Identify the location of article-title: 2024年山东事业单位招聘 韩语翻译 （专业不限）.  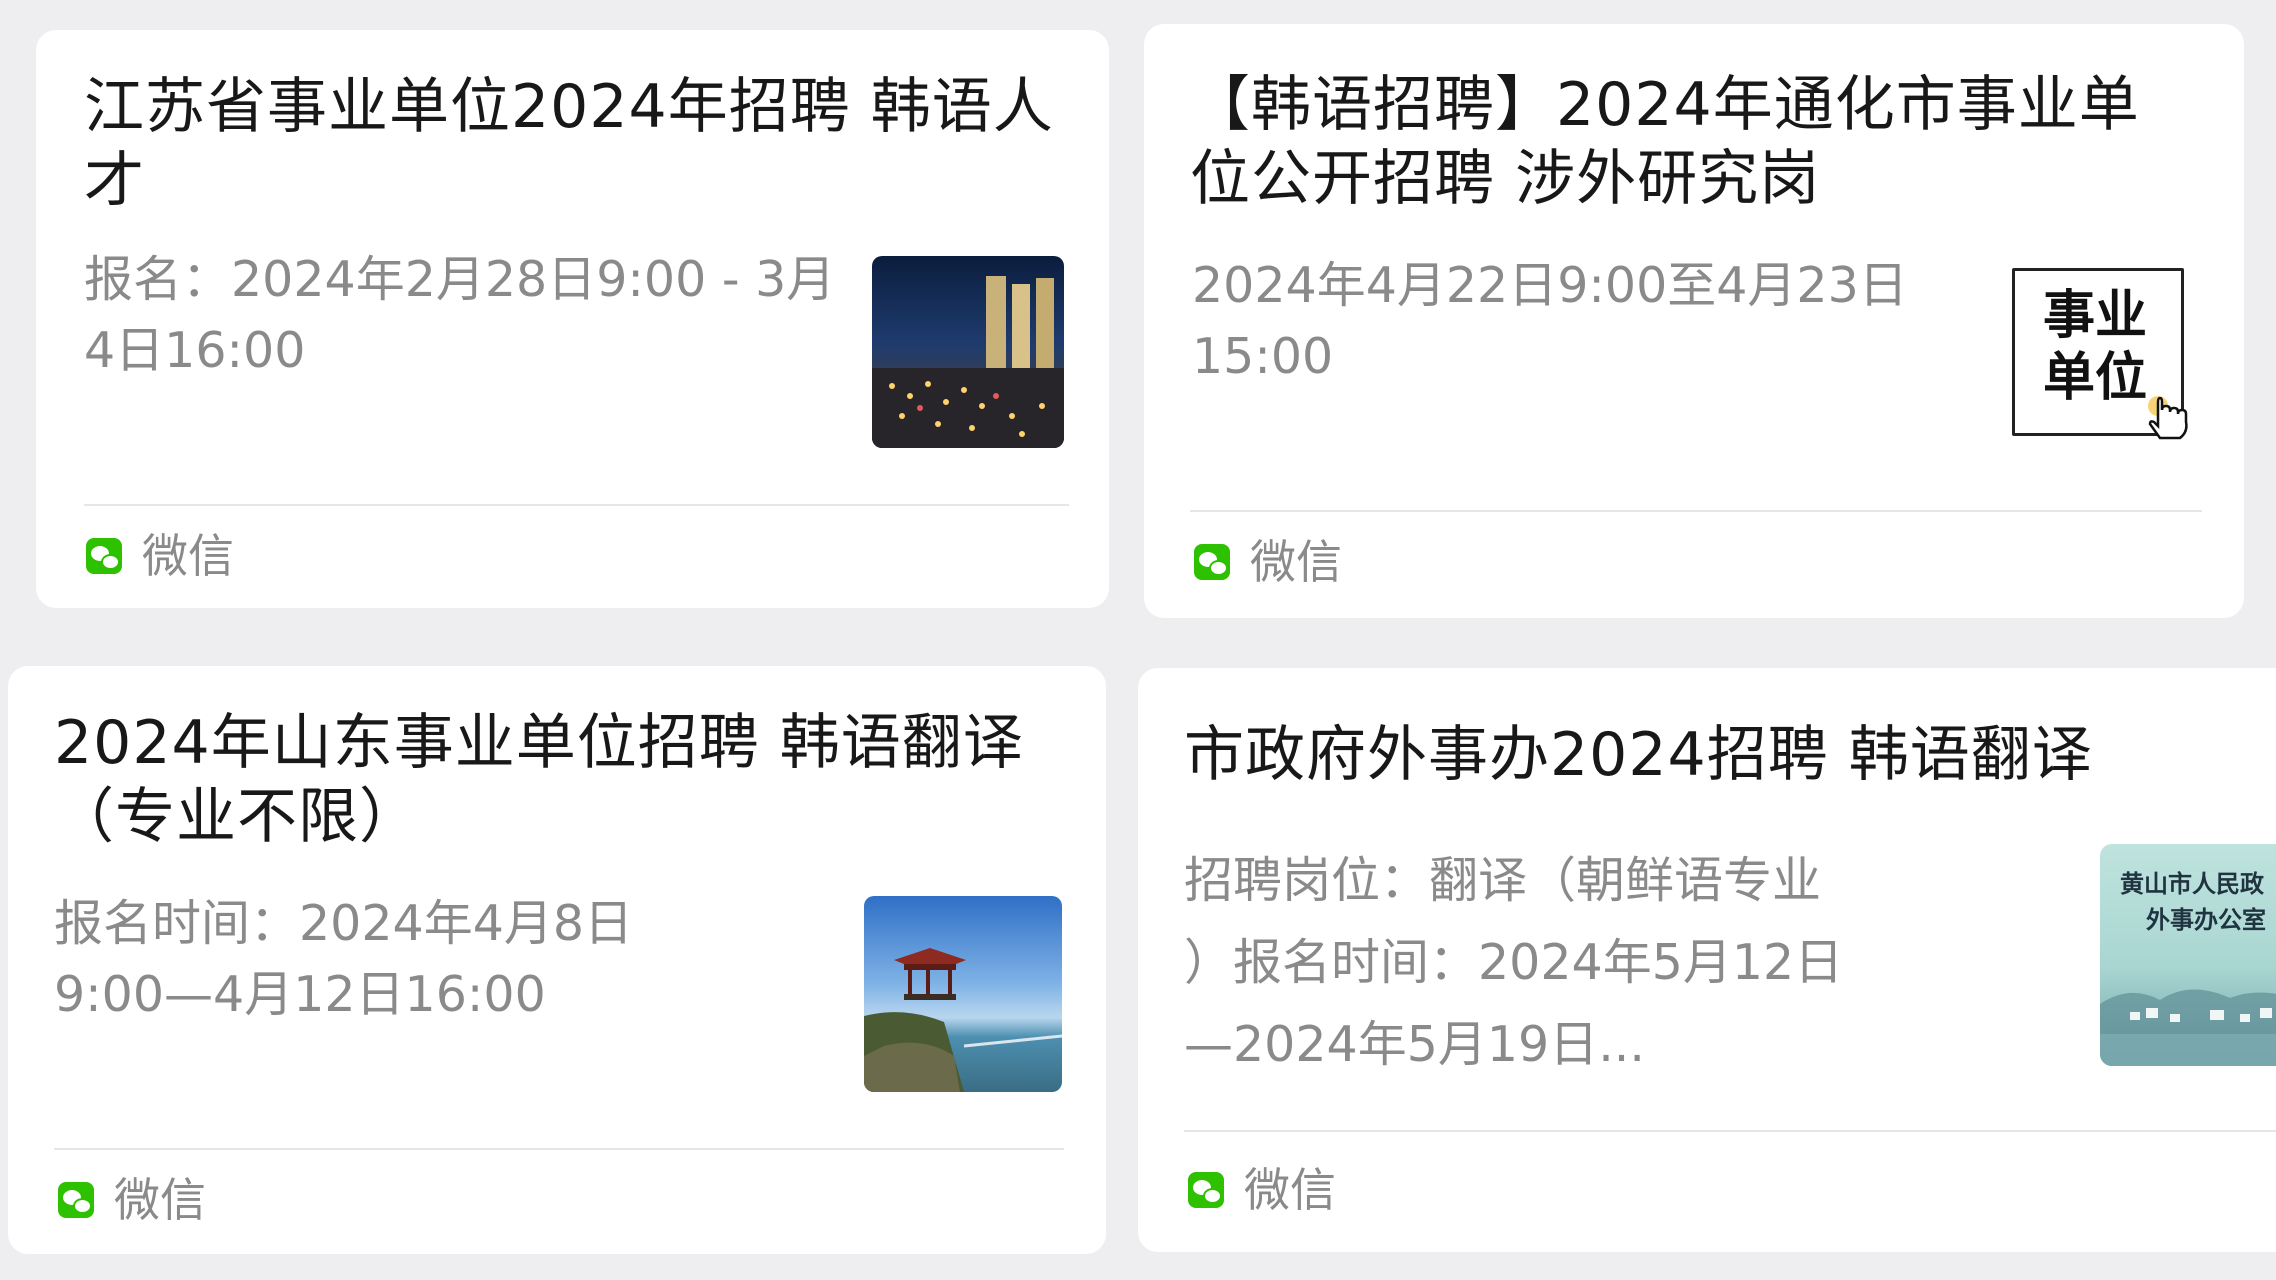
(539, 780).